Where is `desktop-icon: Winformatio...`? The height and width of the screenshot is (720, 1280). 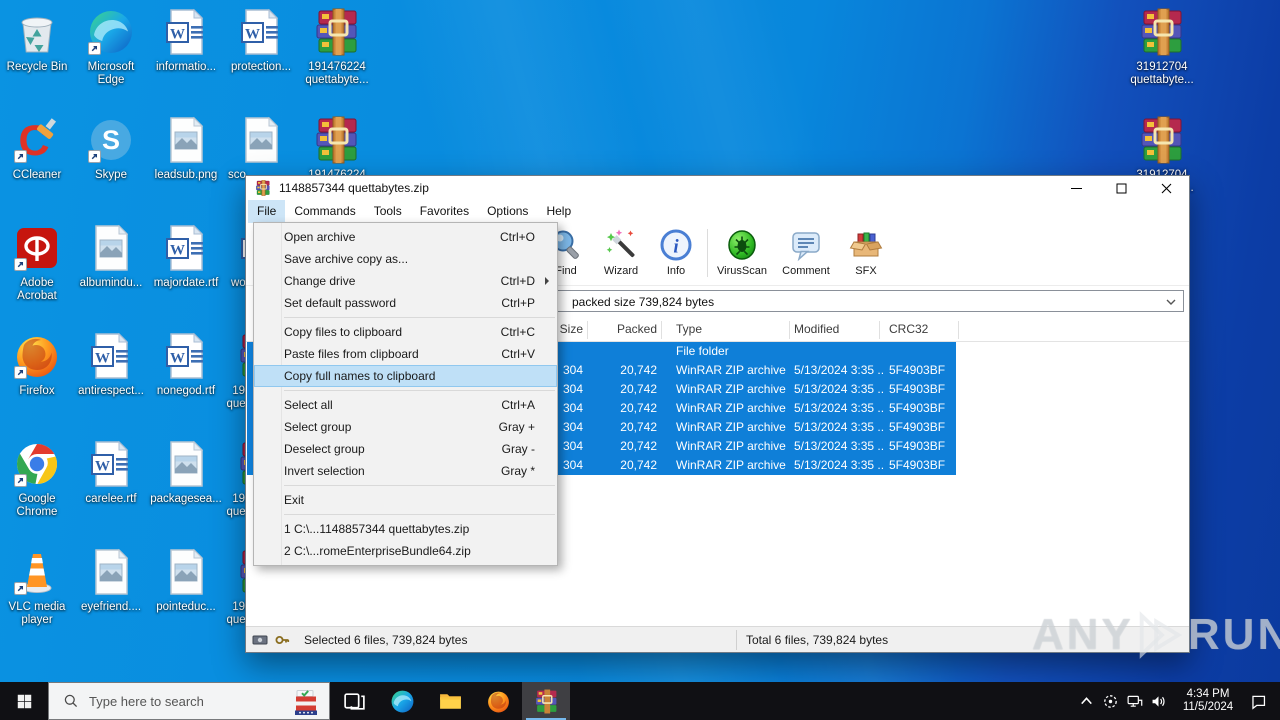
desktop-icon: Winformatio... is located at coordinates (186, 41).